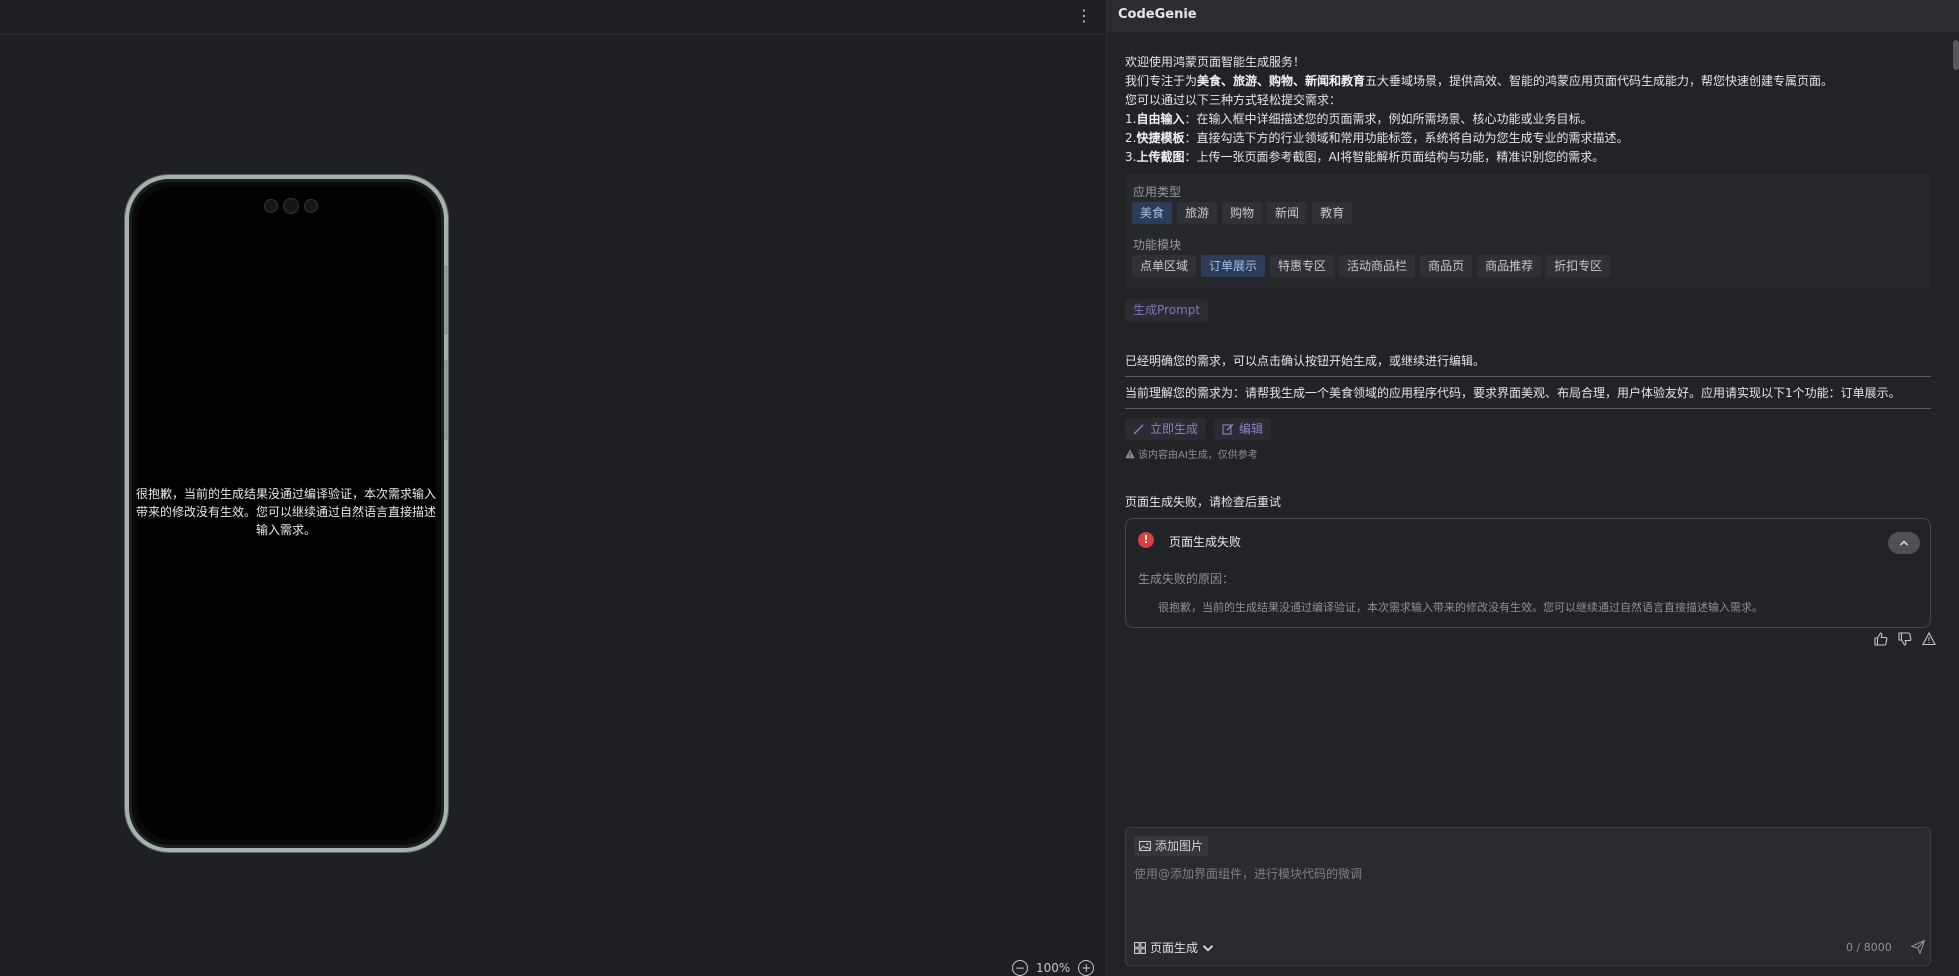 The image size is (1959, 976). I want to click on module-tag: 折扣专区, so click(1578, 266).